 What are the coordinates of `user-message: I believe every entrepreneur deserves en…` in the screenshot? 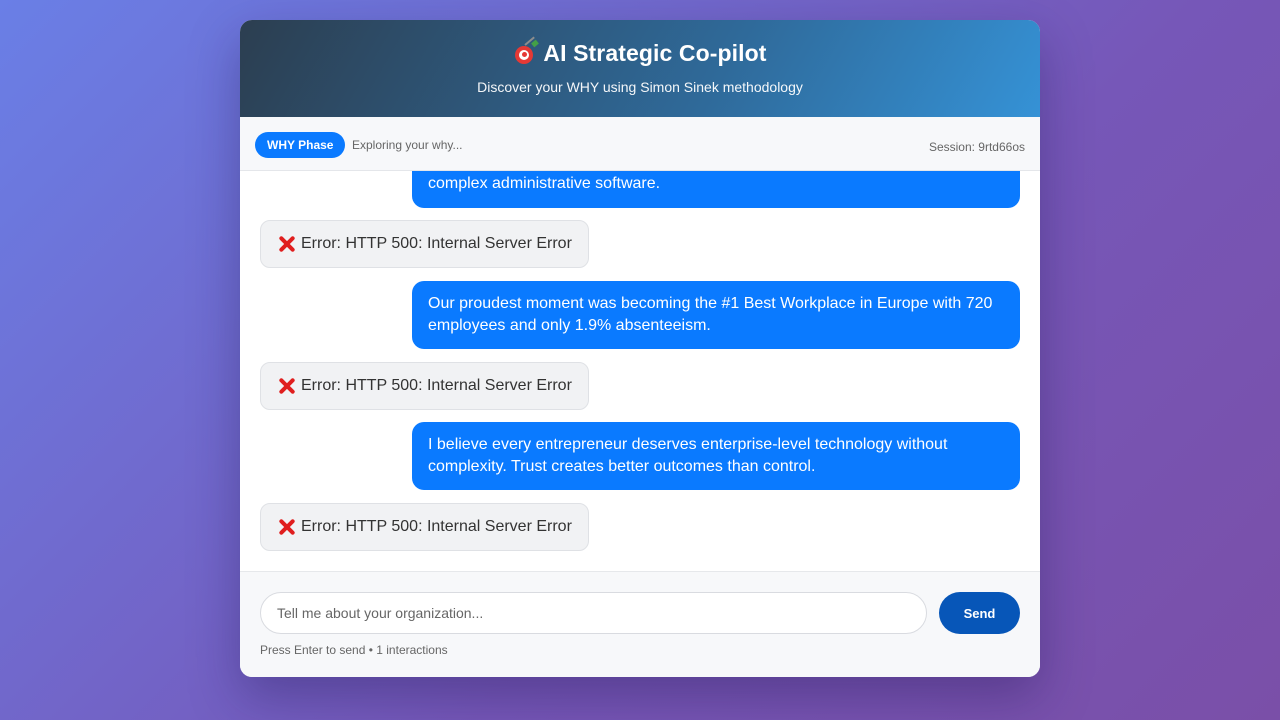 It's located at (716, 456).